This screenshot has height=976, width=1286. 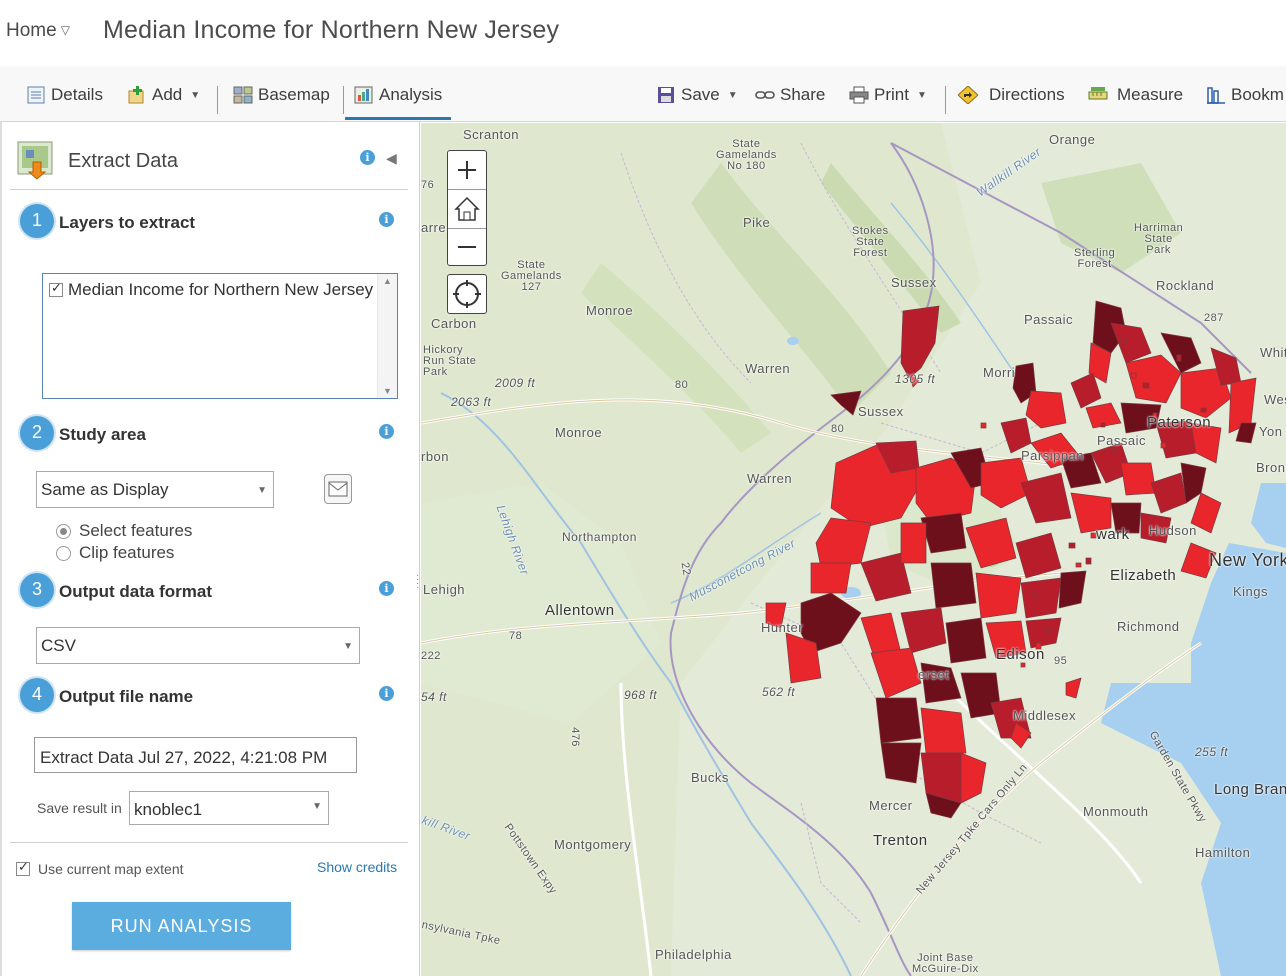 What do you see at coordinates (1185, 285) in the screenshot?
I see `map-label: Rockland` at bounding box center [1185, 285].